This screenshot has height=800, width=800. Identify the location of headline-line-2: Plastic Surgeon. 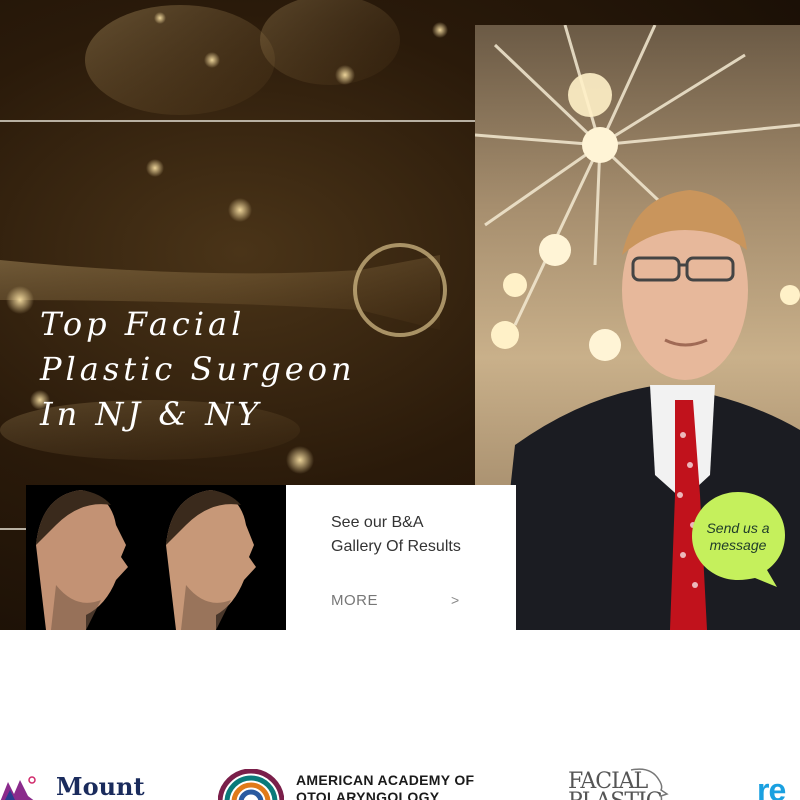
(198, 369).